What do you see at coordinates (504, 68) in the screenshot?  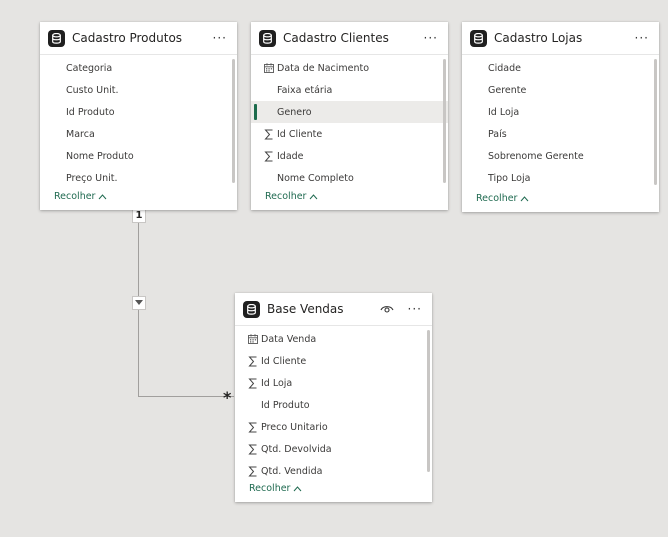 I see `field-label: Cidade` at bounding box center [504, 68].